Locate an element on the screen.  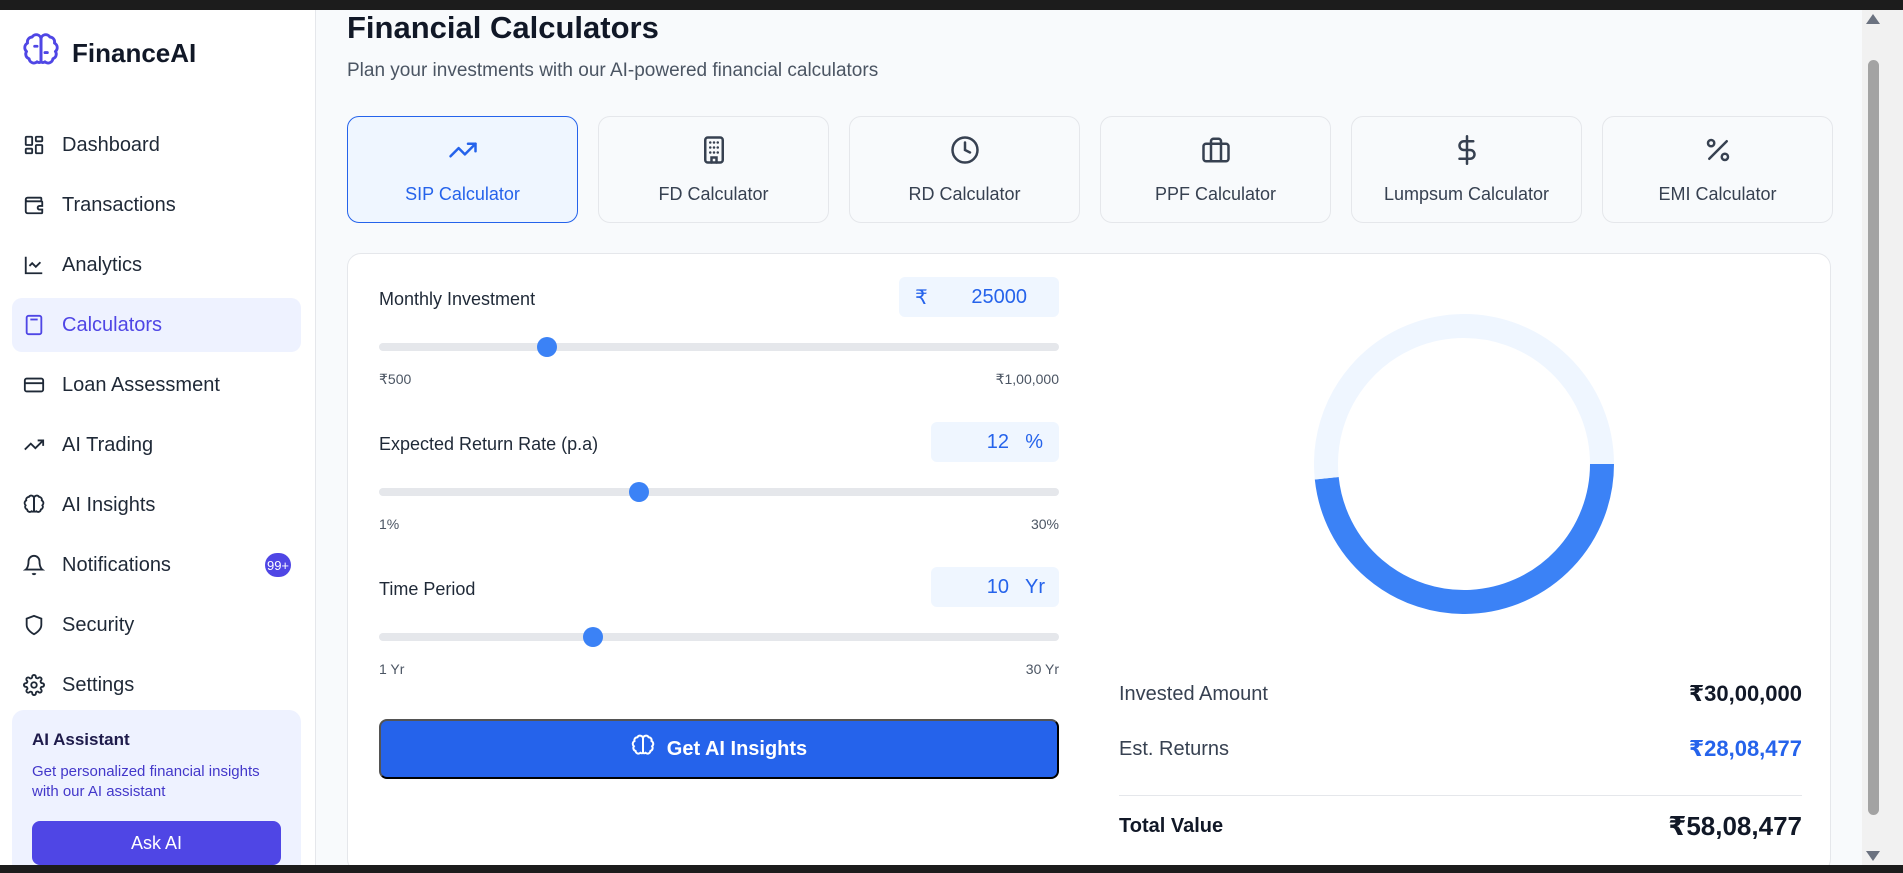
years-suffix: Yr is located at coordinates (1035, 586).